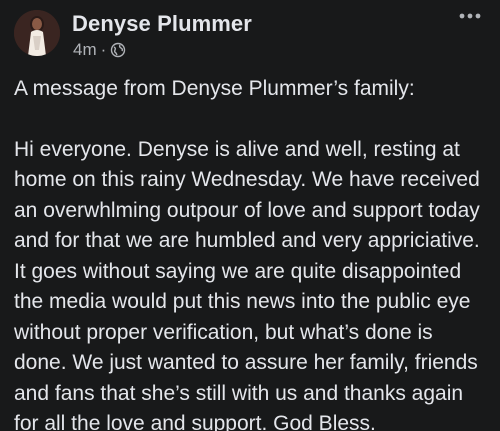 The height and width of the screenshot is (431, 500). Describe the element at coordinates (85, 50) in the screenshot. I see `post-timestamp: 4m` at that location.